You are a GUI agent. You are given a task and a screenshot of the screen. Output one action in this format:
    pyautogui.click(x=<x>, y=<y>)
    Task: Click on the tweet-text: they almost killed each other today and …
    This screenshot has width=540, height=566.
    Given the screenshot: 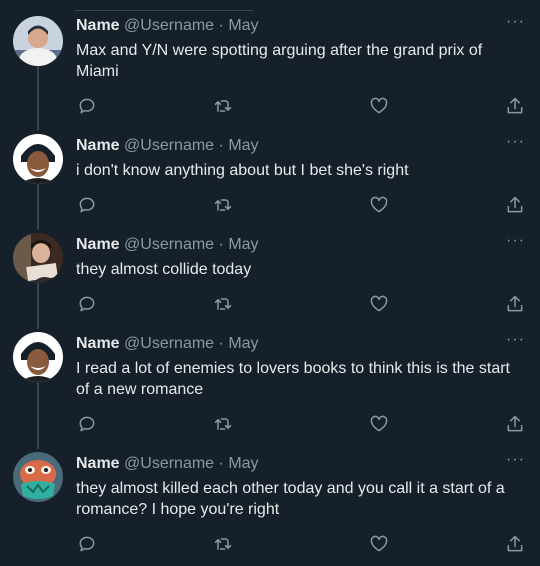 What is the action you would take?
    pyautogui.click(x=290, y=499)
    